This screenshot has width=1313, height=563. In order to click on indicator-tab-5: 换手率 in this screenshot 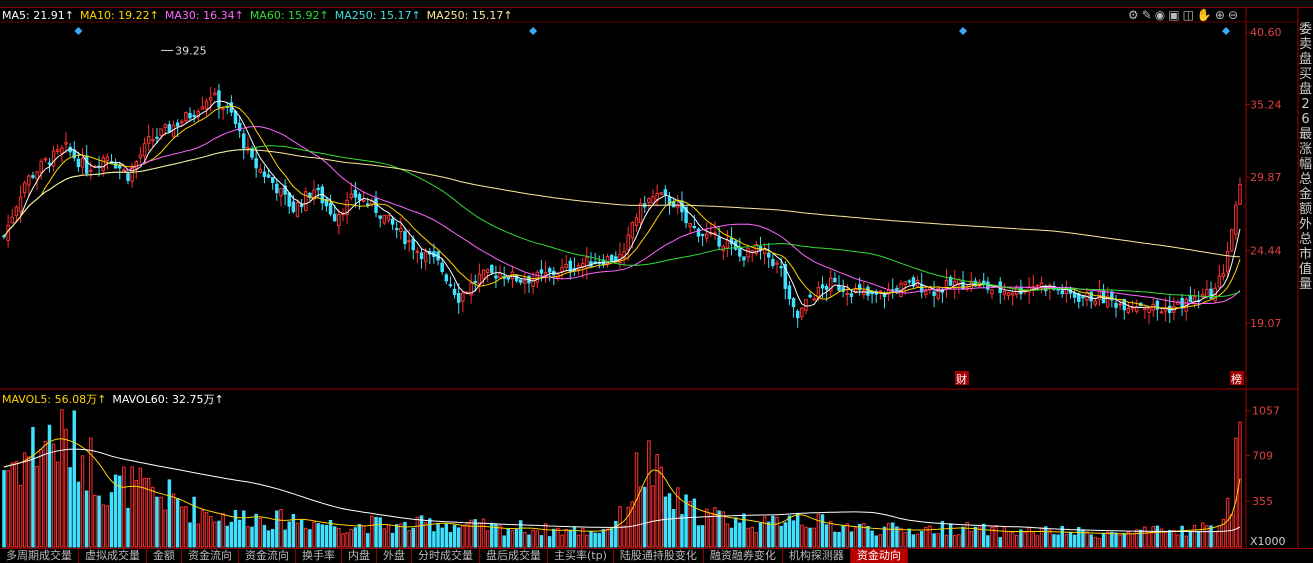, I will do `click(319, 556)`.